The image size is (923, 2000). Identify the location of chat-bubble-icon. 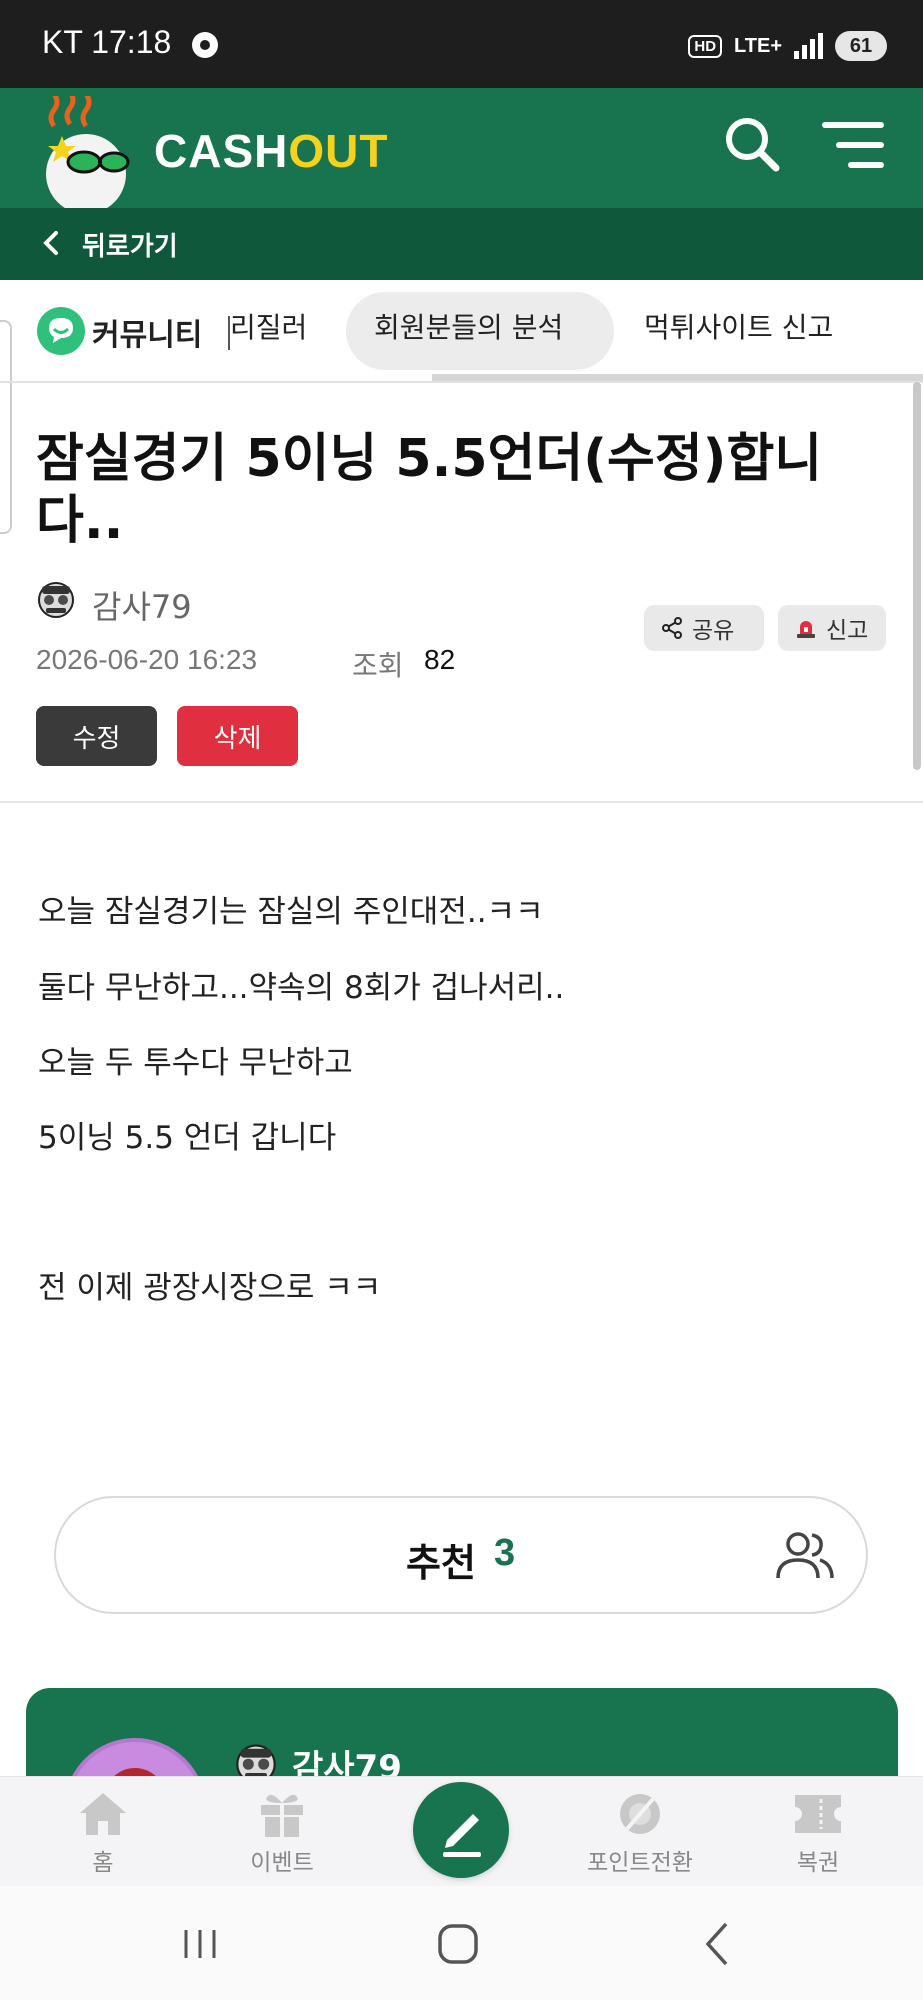
(61, 331).